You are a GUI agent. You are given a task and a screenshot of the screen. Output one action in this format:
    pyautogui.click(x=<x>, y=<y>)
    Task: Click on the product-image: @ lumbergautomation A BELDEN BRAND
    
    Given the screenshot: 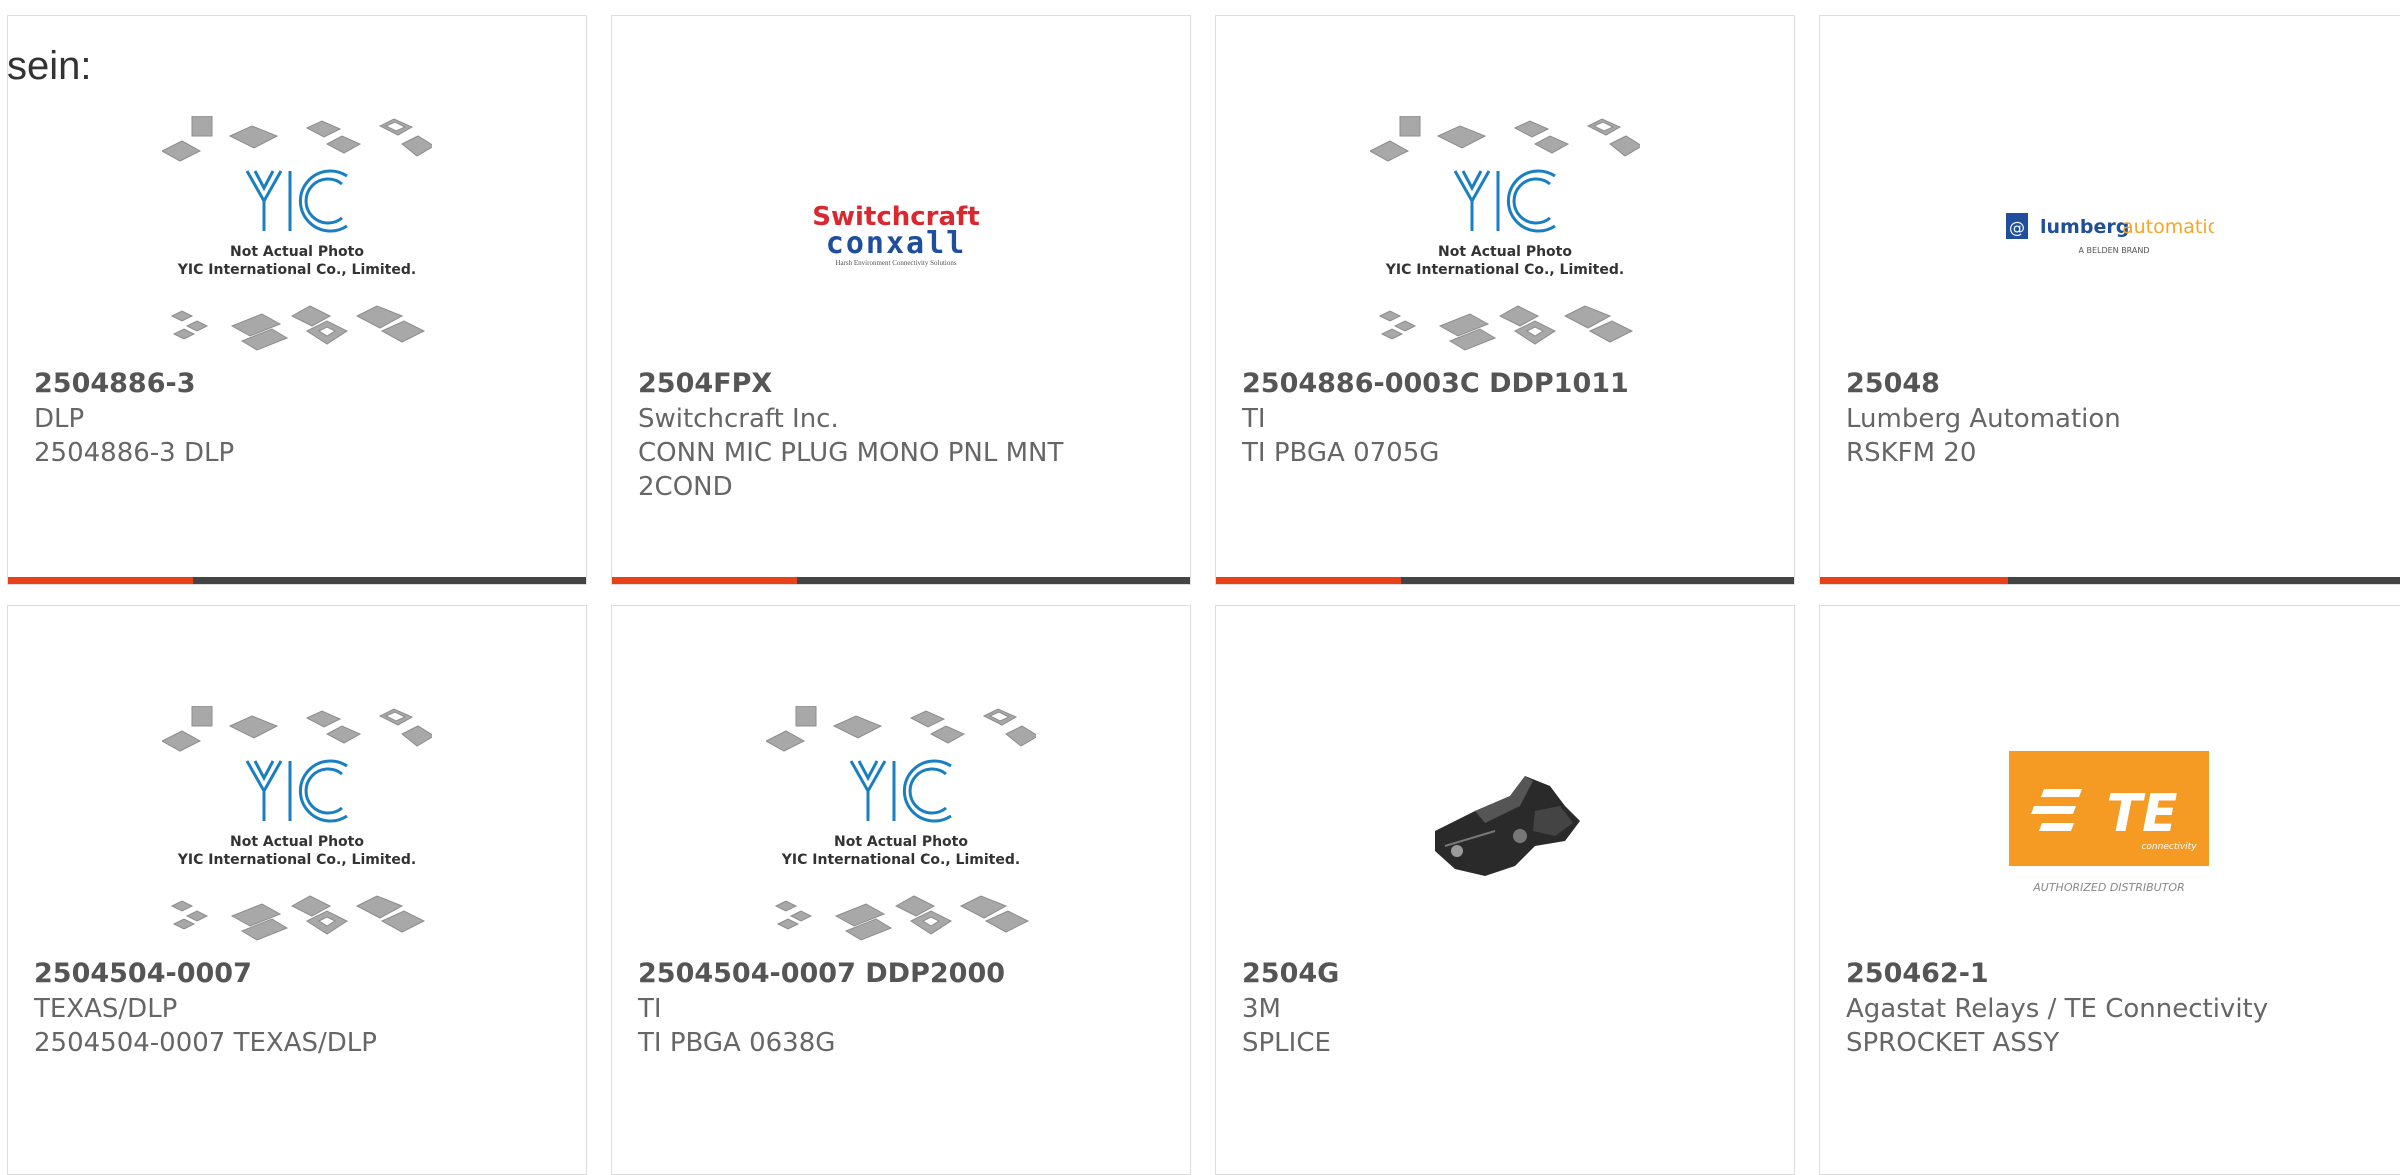 What is the action you would take?
    pyautogui.click(x=2109, y=236)
    